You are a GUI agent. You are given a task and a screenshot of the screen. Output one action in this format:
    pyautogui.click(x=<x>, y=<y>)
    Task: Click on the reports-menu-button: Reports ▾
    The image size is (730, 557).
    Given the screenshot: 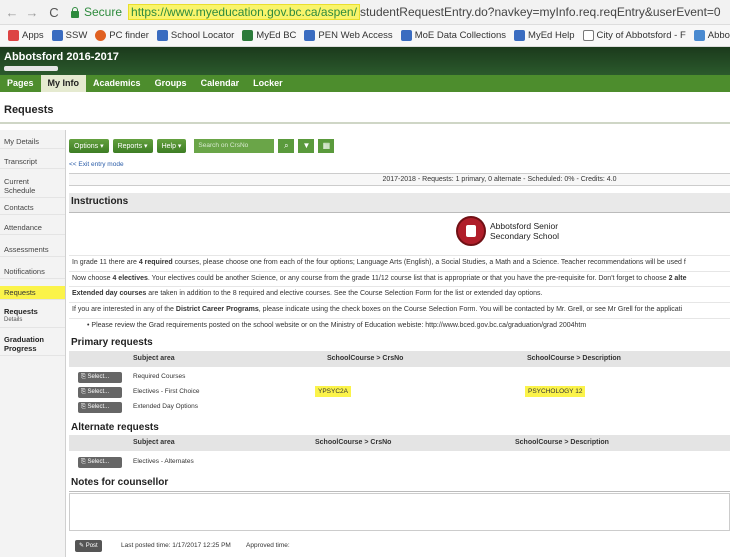 What is the action you would take?
    pyautogui.click(x=132, y=146)
    